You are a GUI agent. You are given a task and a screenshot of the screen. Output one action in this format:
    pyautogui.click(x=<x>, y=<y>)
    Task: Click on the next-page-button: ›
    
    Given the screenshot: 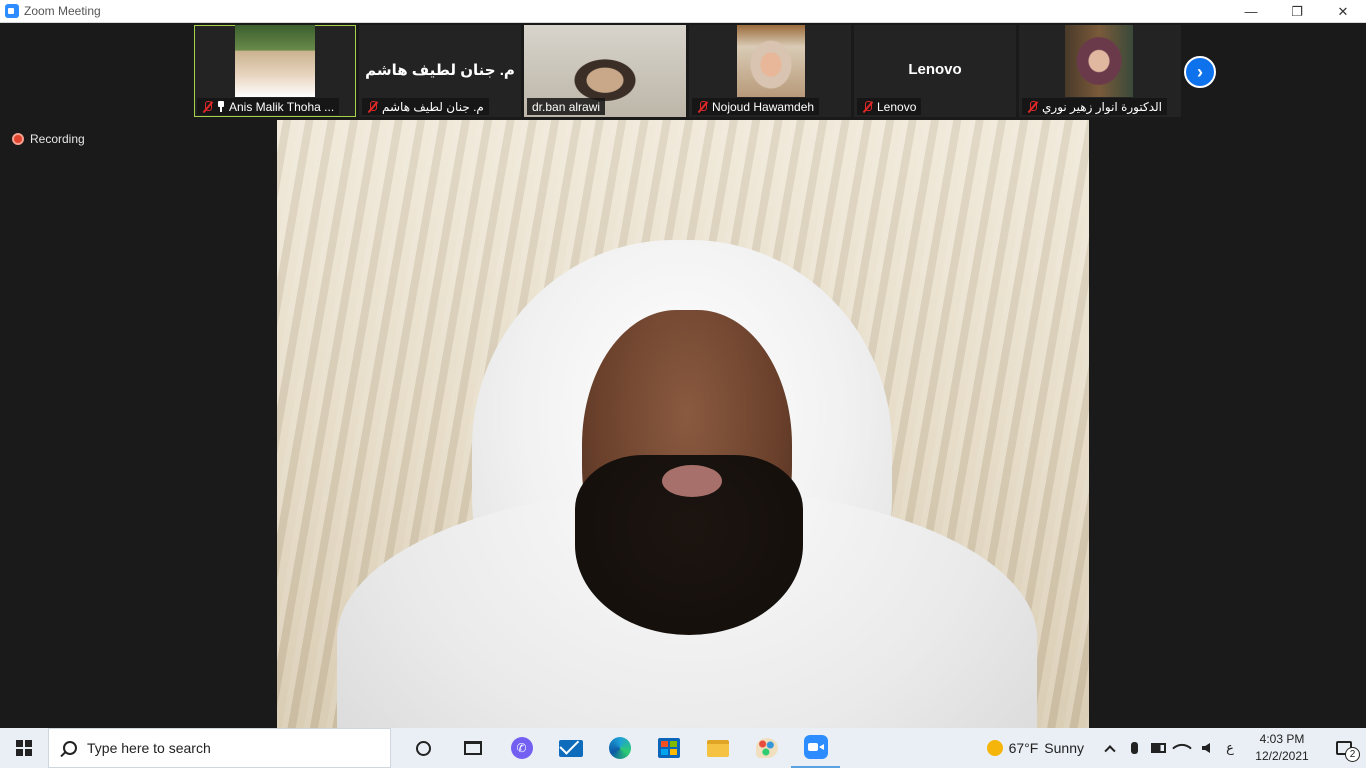 What is the action you would take?
    pyautogui.click(x=1200, y=72)
    